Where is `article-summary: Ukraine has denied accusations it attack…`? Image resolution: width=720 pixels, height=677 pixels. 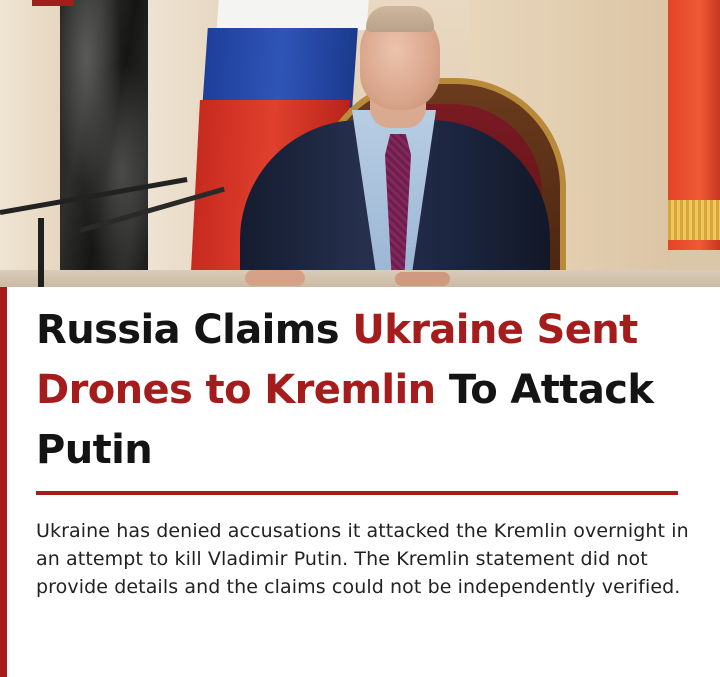 article-summary: Ukraine has denied accusations it attack… is located at coordinates (362, 559).